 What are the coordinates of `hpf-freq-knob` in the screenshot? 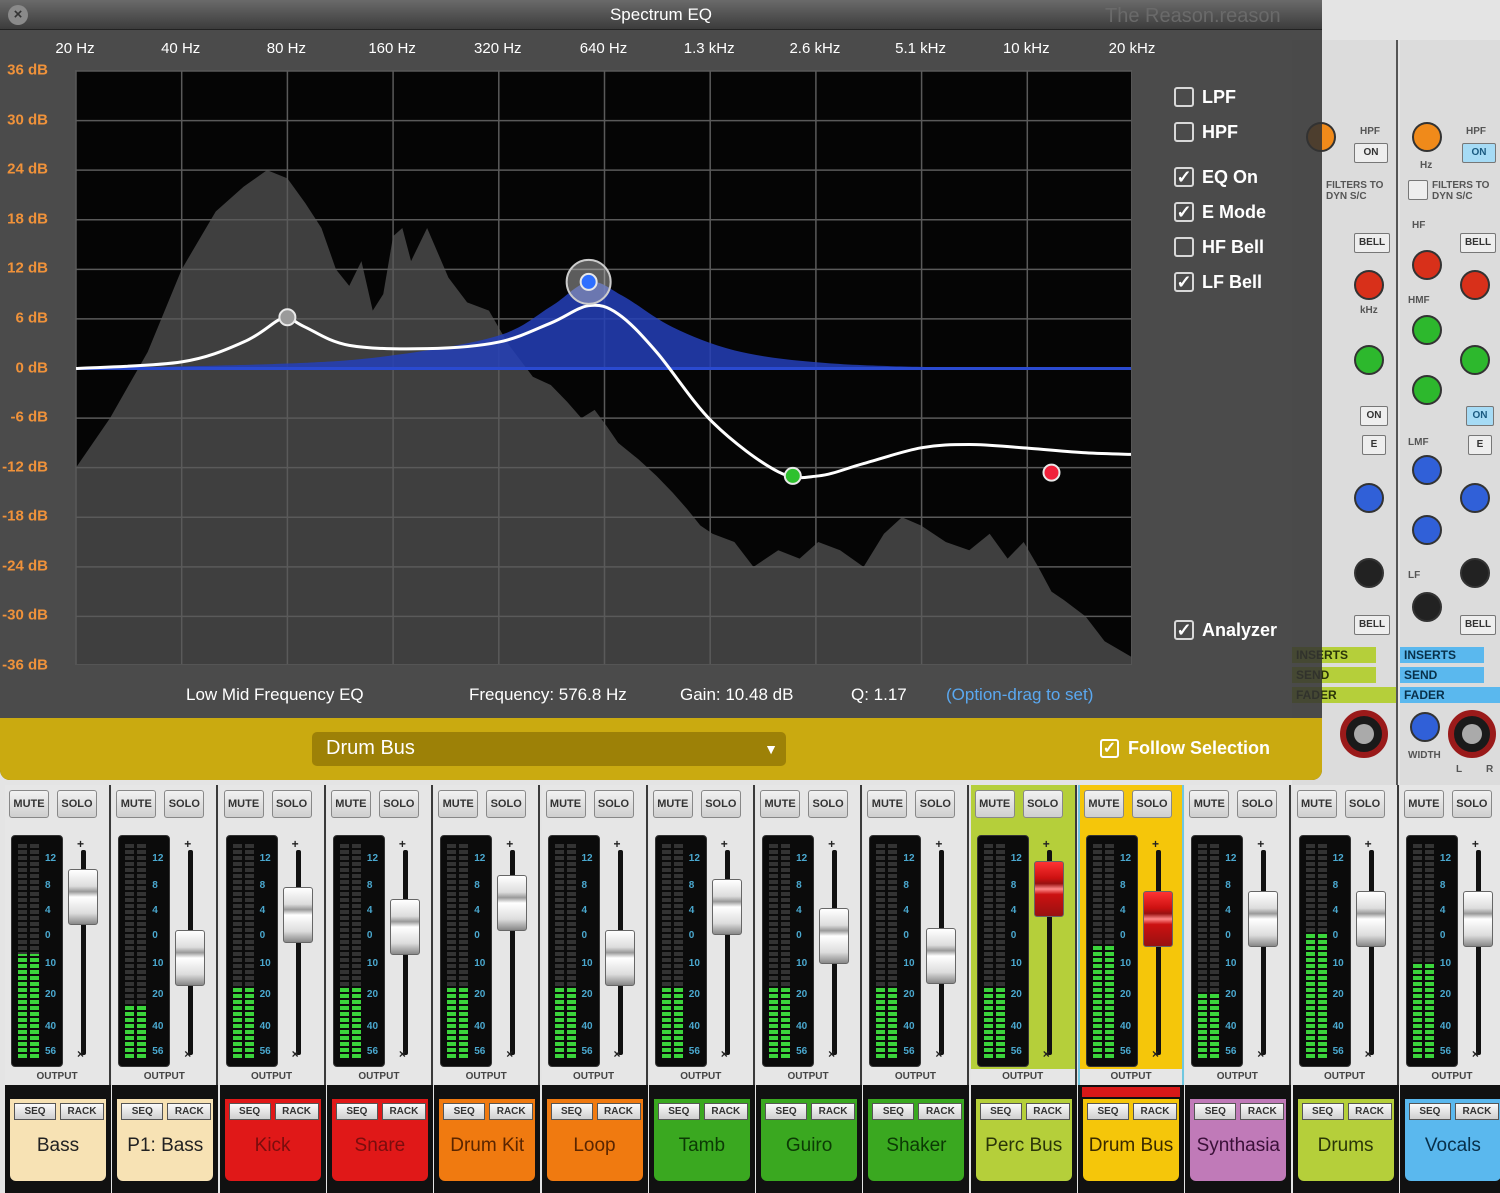 It's located at (1427, 137).